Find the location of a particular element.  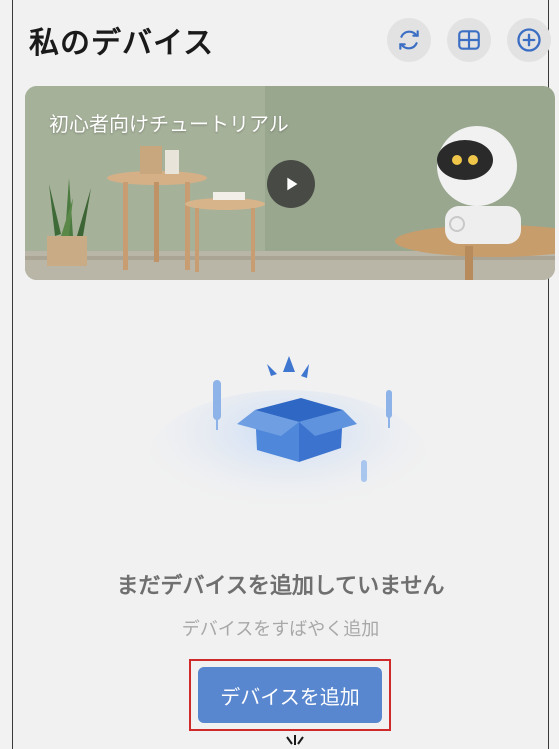

empty-box-illustration is located at coordinates (288, 433).